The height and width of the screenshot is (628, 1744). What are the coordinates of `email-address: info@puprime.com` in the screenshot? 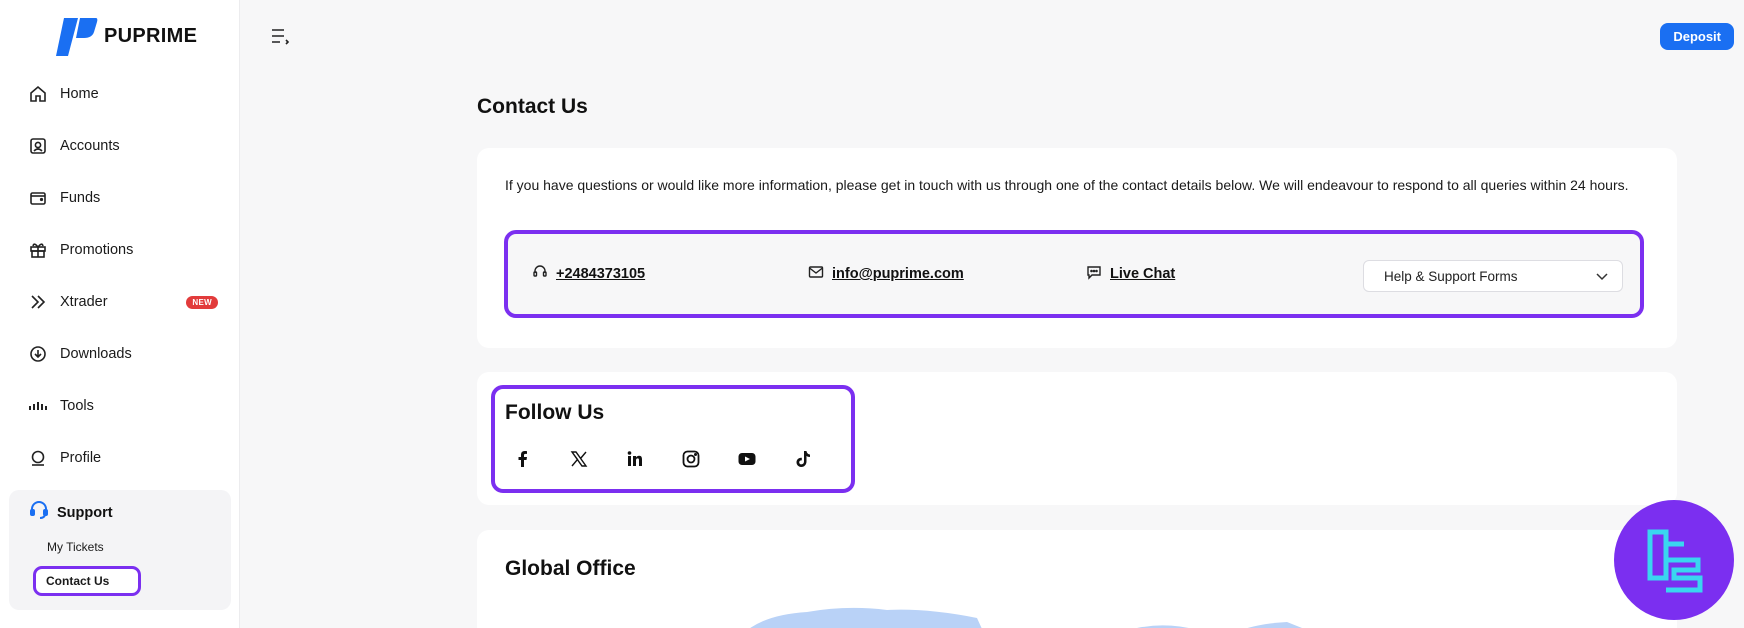 It's located at (898, 274).